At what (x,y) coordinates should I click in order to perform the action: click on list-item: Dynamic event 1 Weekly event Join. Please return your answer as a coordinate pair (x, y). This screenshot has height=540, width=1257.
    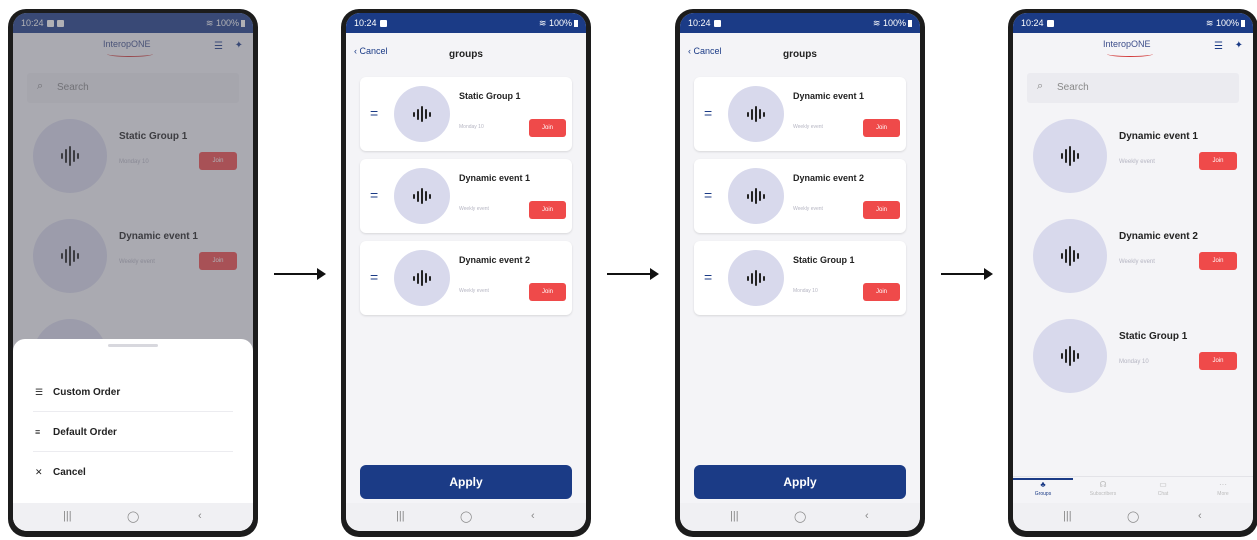
    Looking at the image, I should click on (1133, 159).